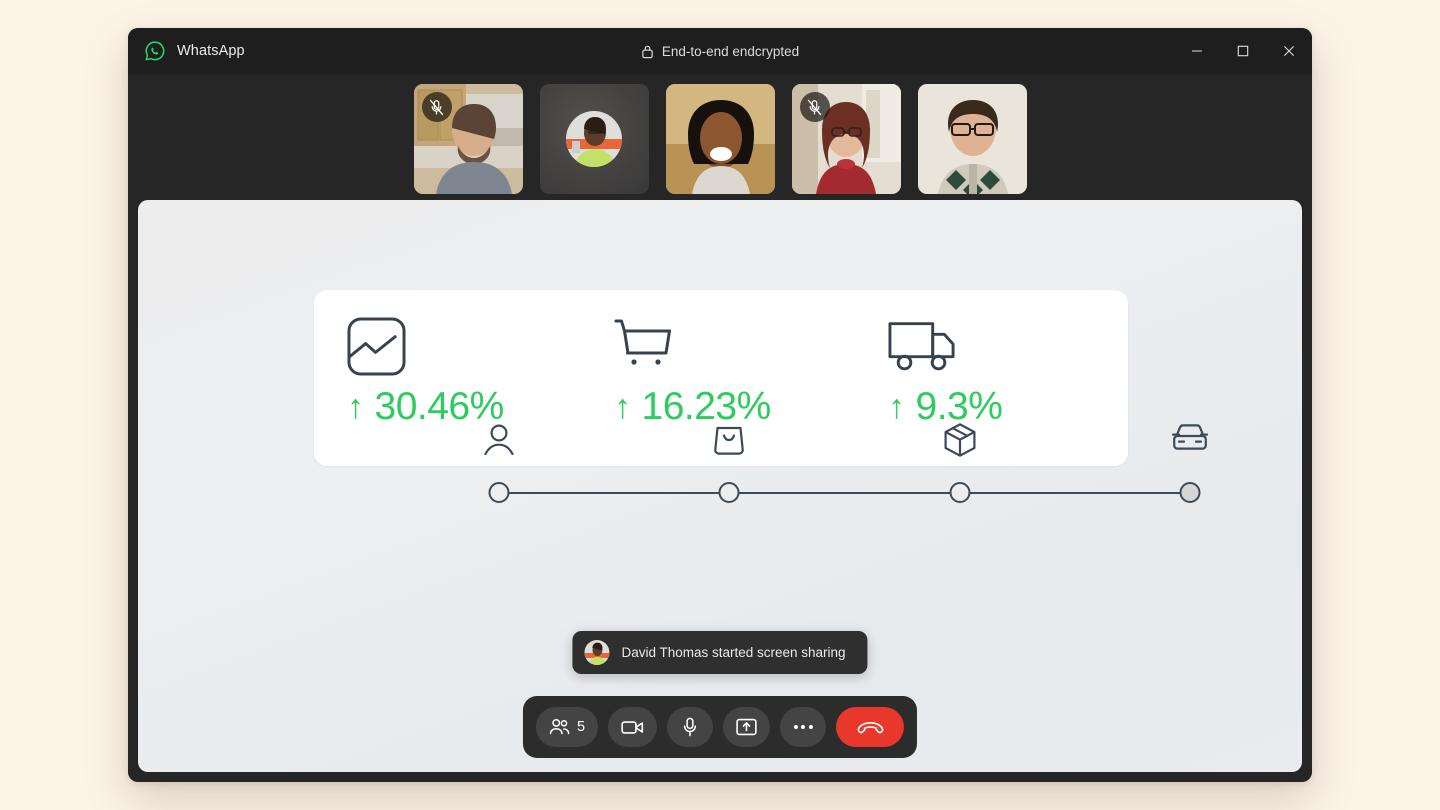  What do you see at coordinates (211, 51) in the screenshot?
I see `app-title: WhatsApp` at bounding box center [211, 51].